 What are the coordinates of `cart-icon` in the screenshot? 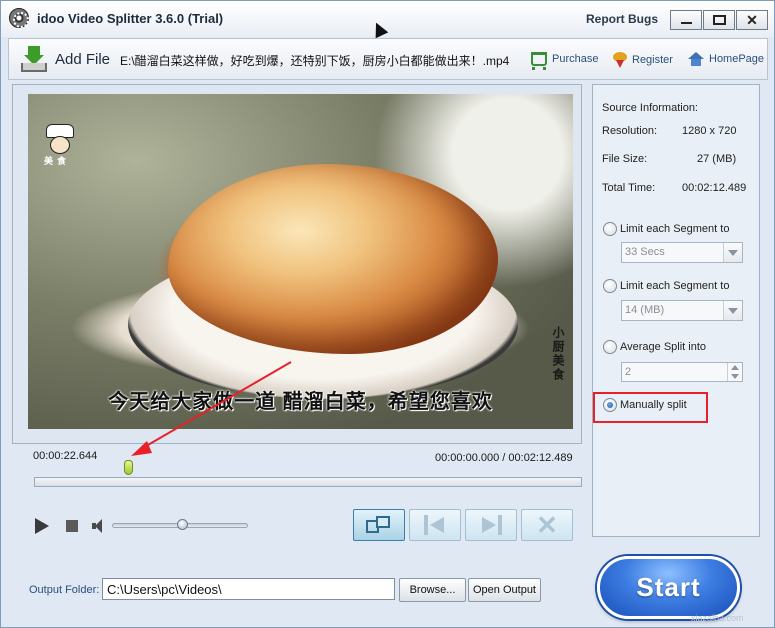 It's located at (539, 61).